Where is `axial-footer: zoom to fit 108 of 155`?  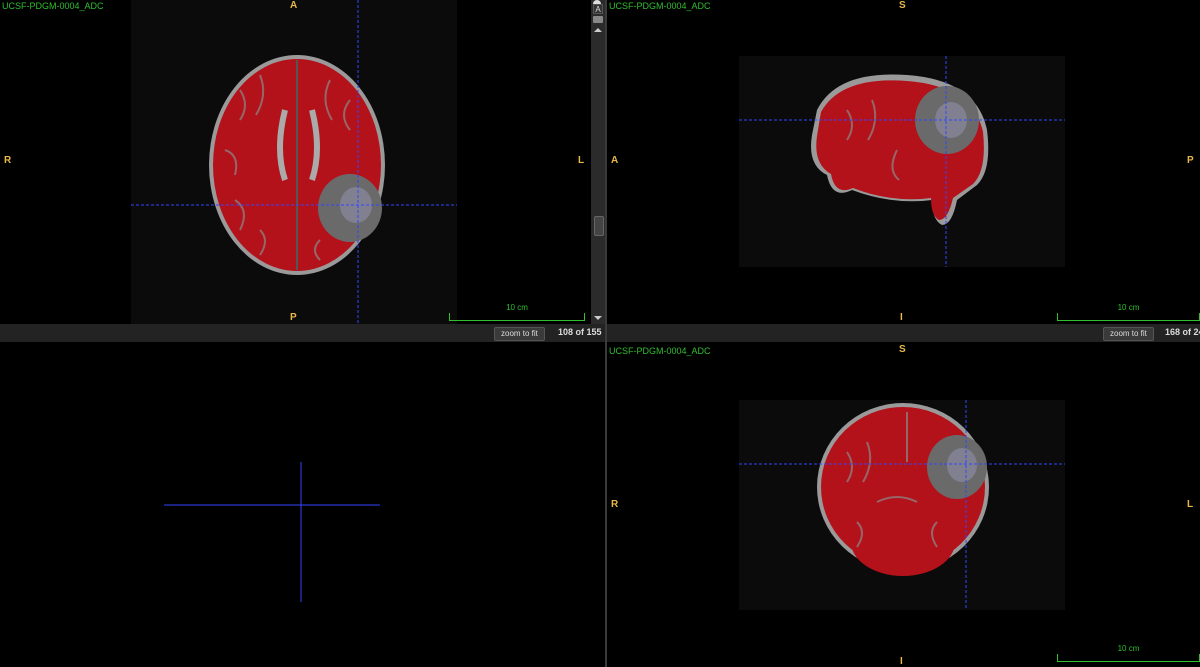 axial-footer: zoom to fit 108 of 155 is located at coordinates (302, 333).